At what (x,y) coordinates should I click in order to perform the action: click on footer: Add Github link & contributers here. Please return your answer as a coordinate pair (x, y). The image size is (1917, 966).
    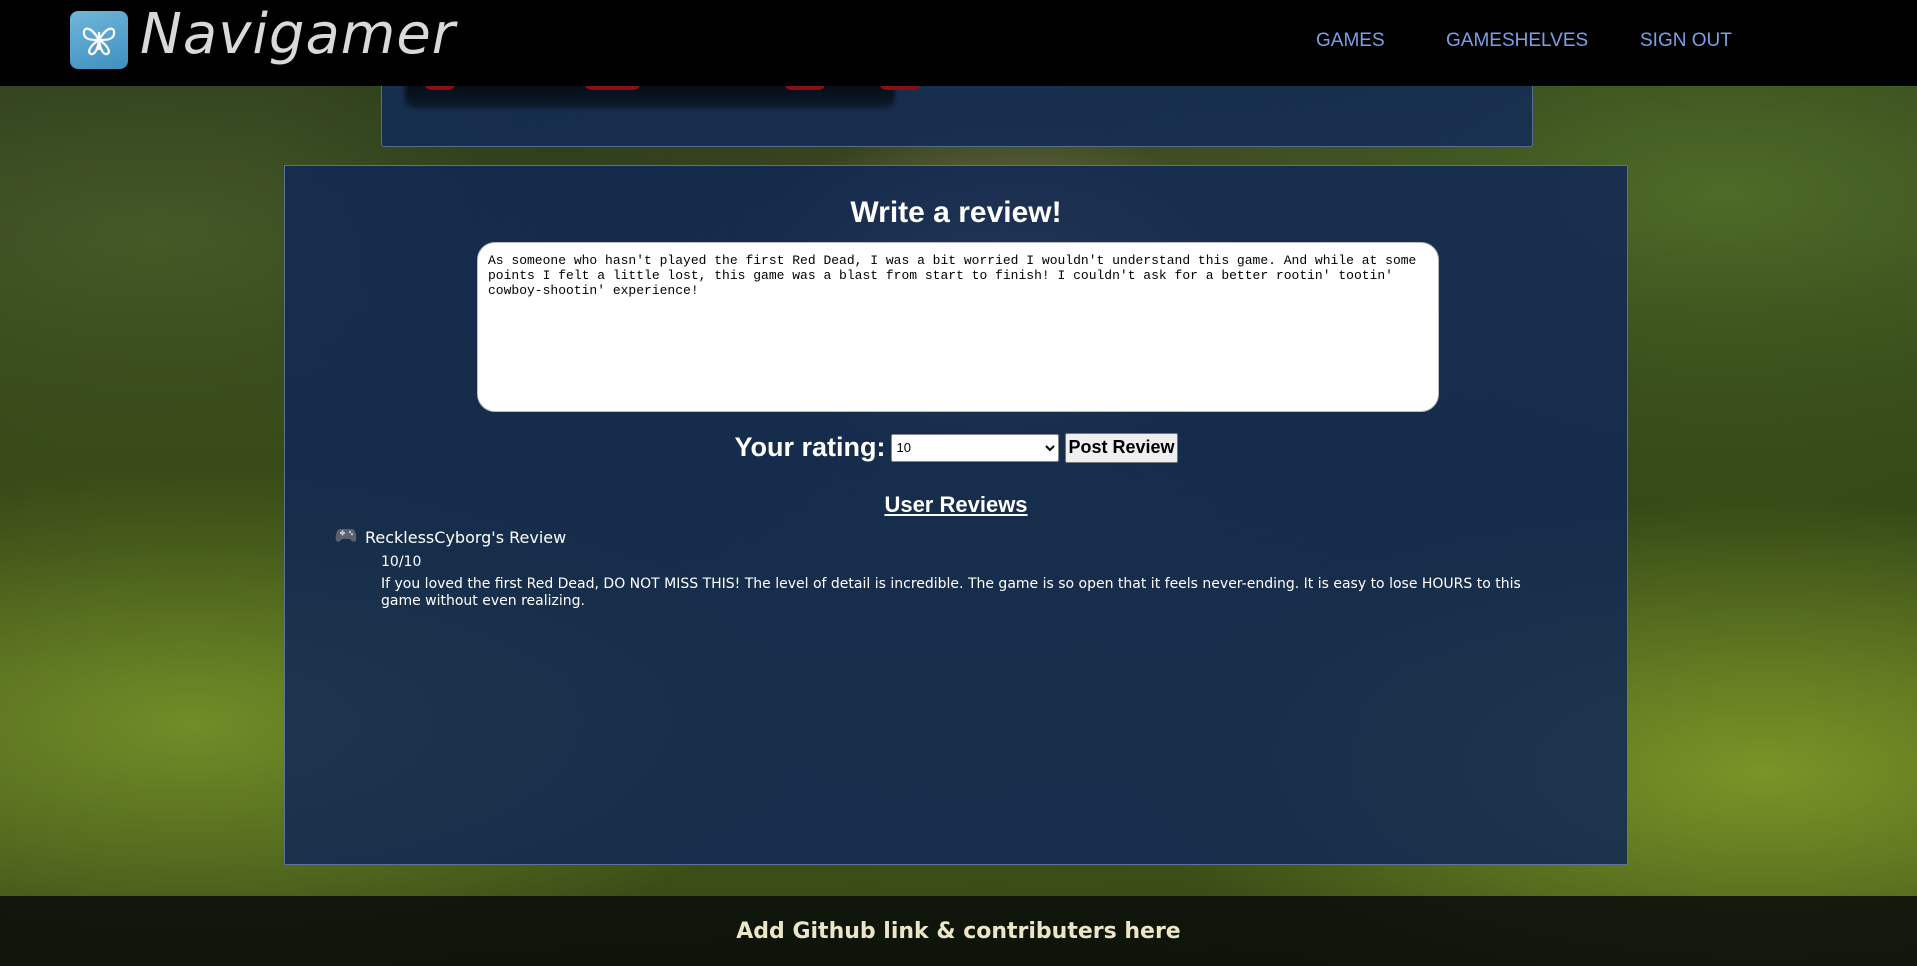
    Looking at the image, I should click on (958, 931).